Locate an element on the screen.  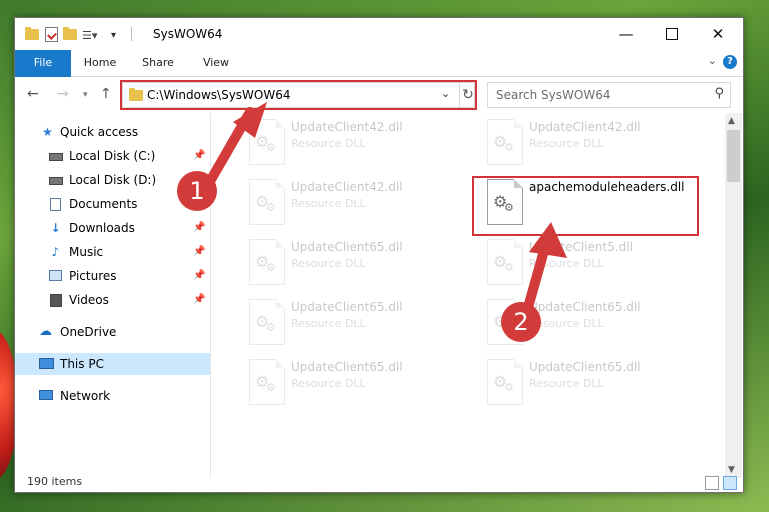
sidebar-item-downloads: ↓ Downloads 📌 is located at coordinates (112, 228).